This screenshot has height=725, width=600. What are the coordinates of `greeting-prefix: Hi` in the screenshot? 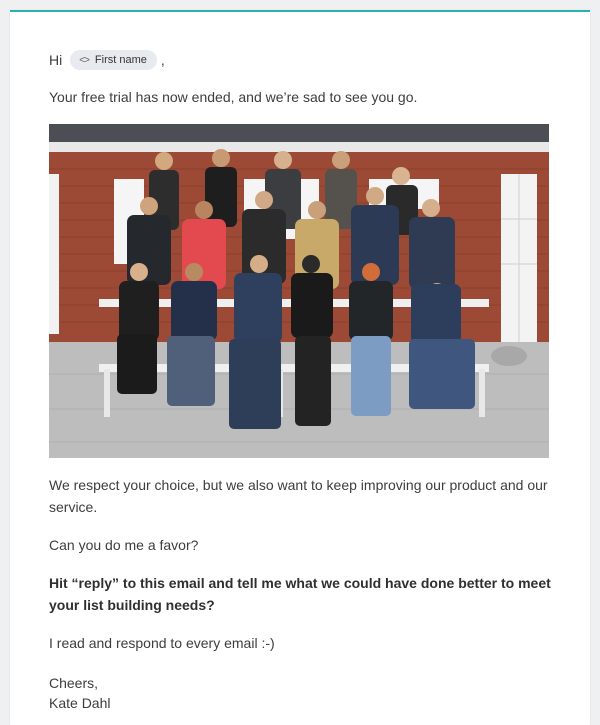 It's located at (56, 60).